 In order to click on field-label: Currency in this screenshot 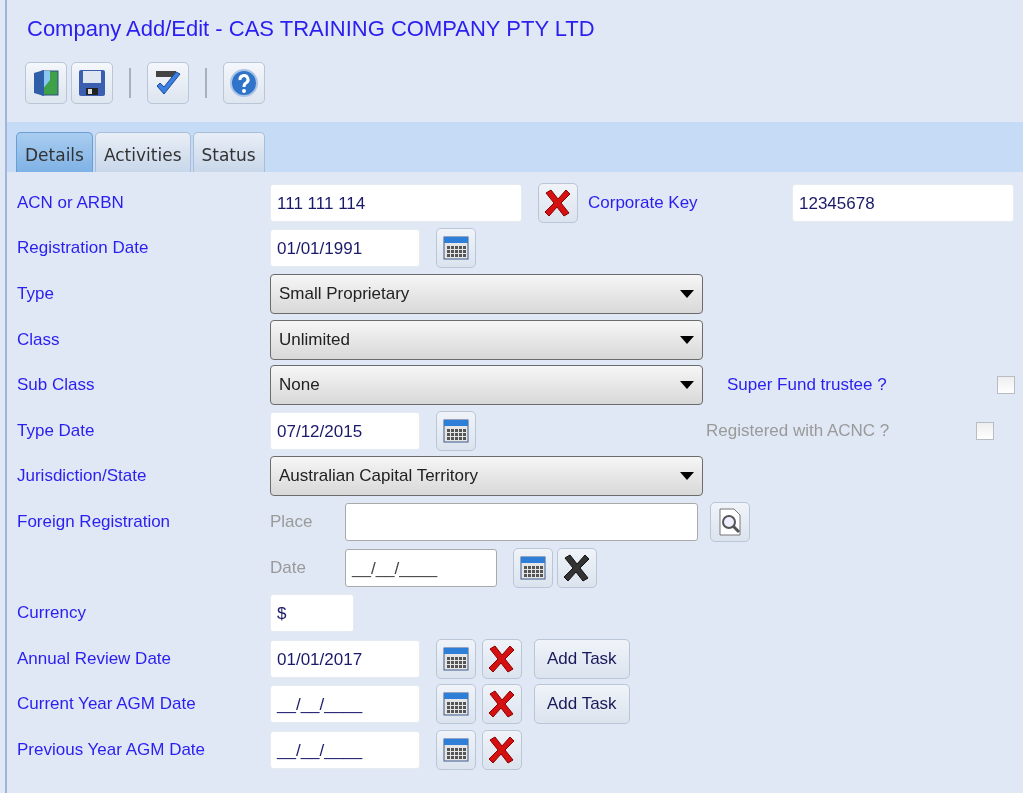, I will do `click(52, 613)`.